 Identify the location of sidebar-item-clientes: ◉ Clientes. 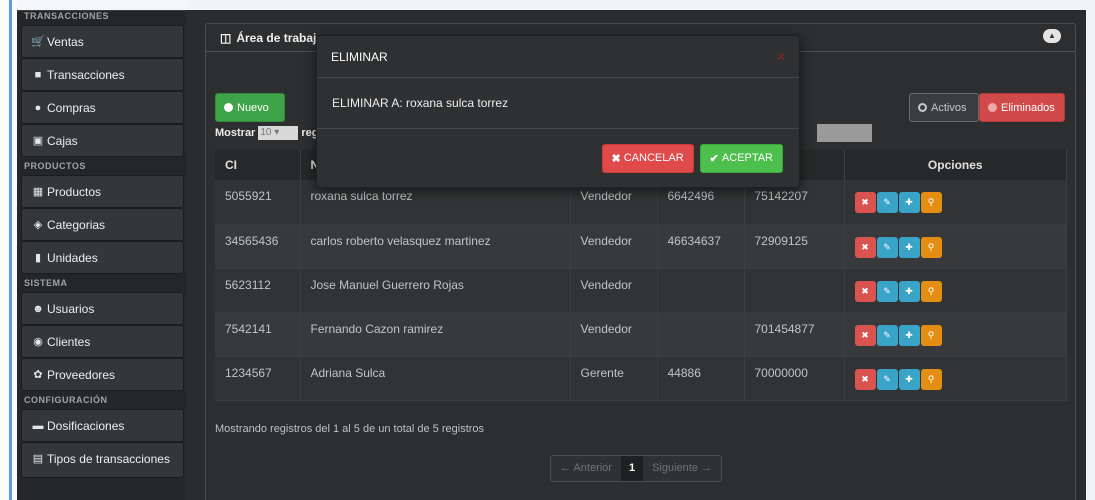
(102, 341).